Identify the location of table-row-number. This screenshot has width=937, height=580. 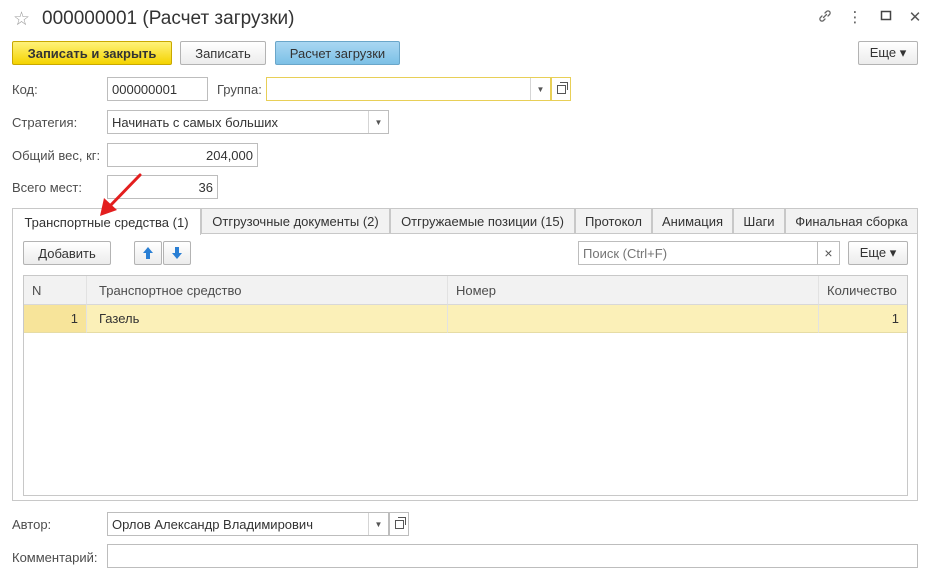
(633, 319).